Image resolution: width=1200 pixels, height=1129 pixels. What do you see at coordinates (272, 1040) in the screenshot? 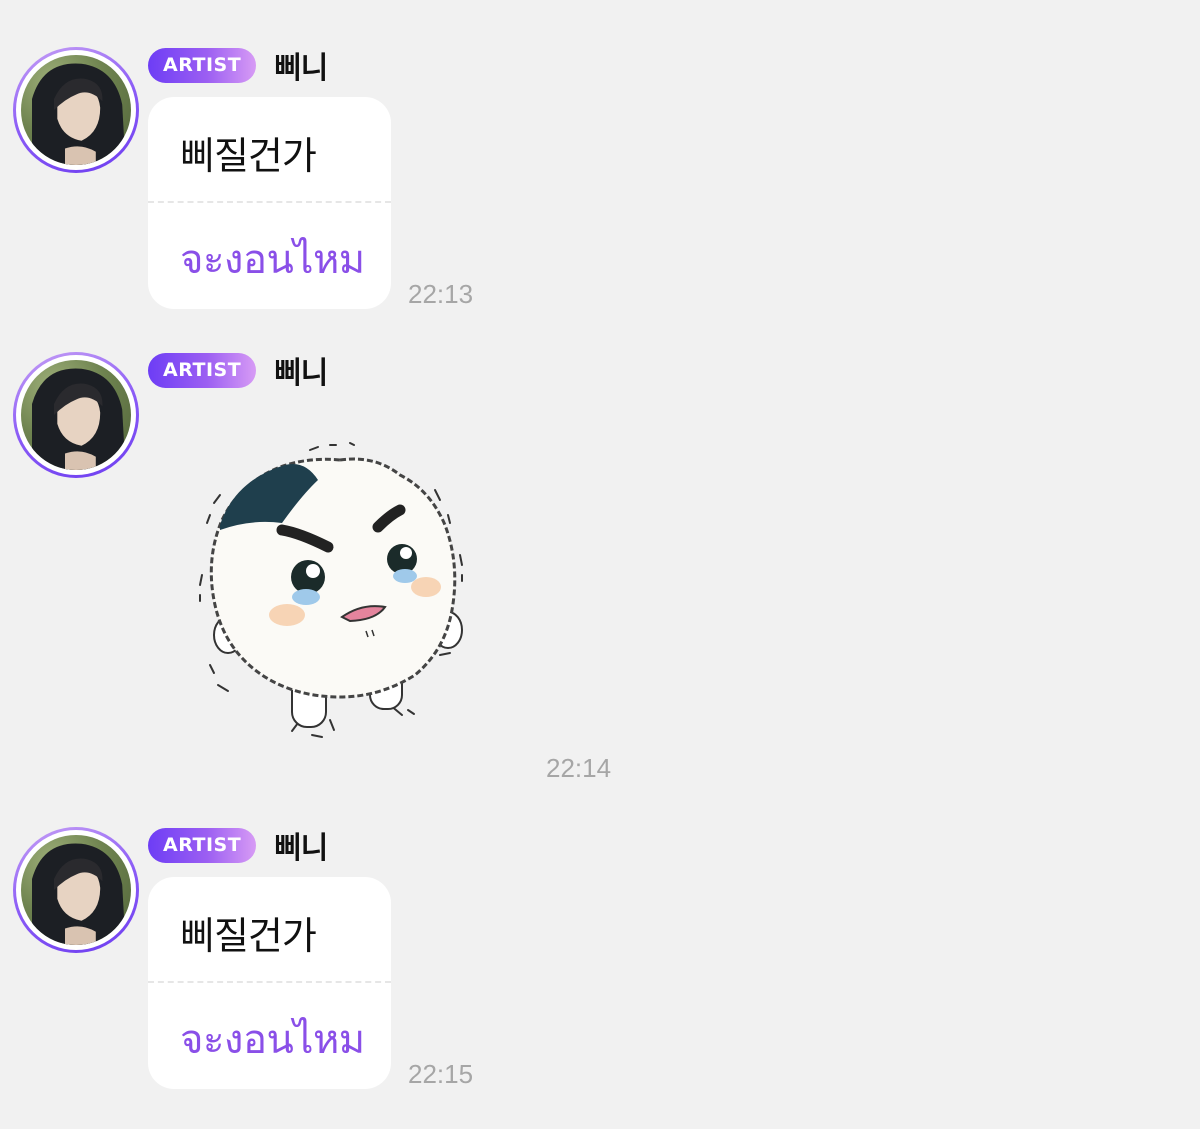
I see `translation-text: จะงอนไหม` at bounding box center [272, 1040].